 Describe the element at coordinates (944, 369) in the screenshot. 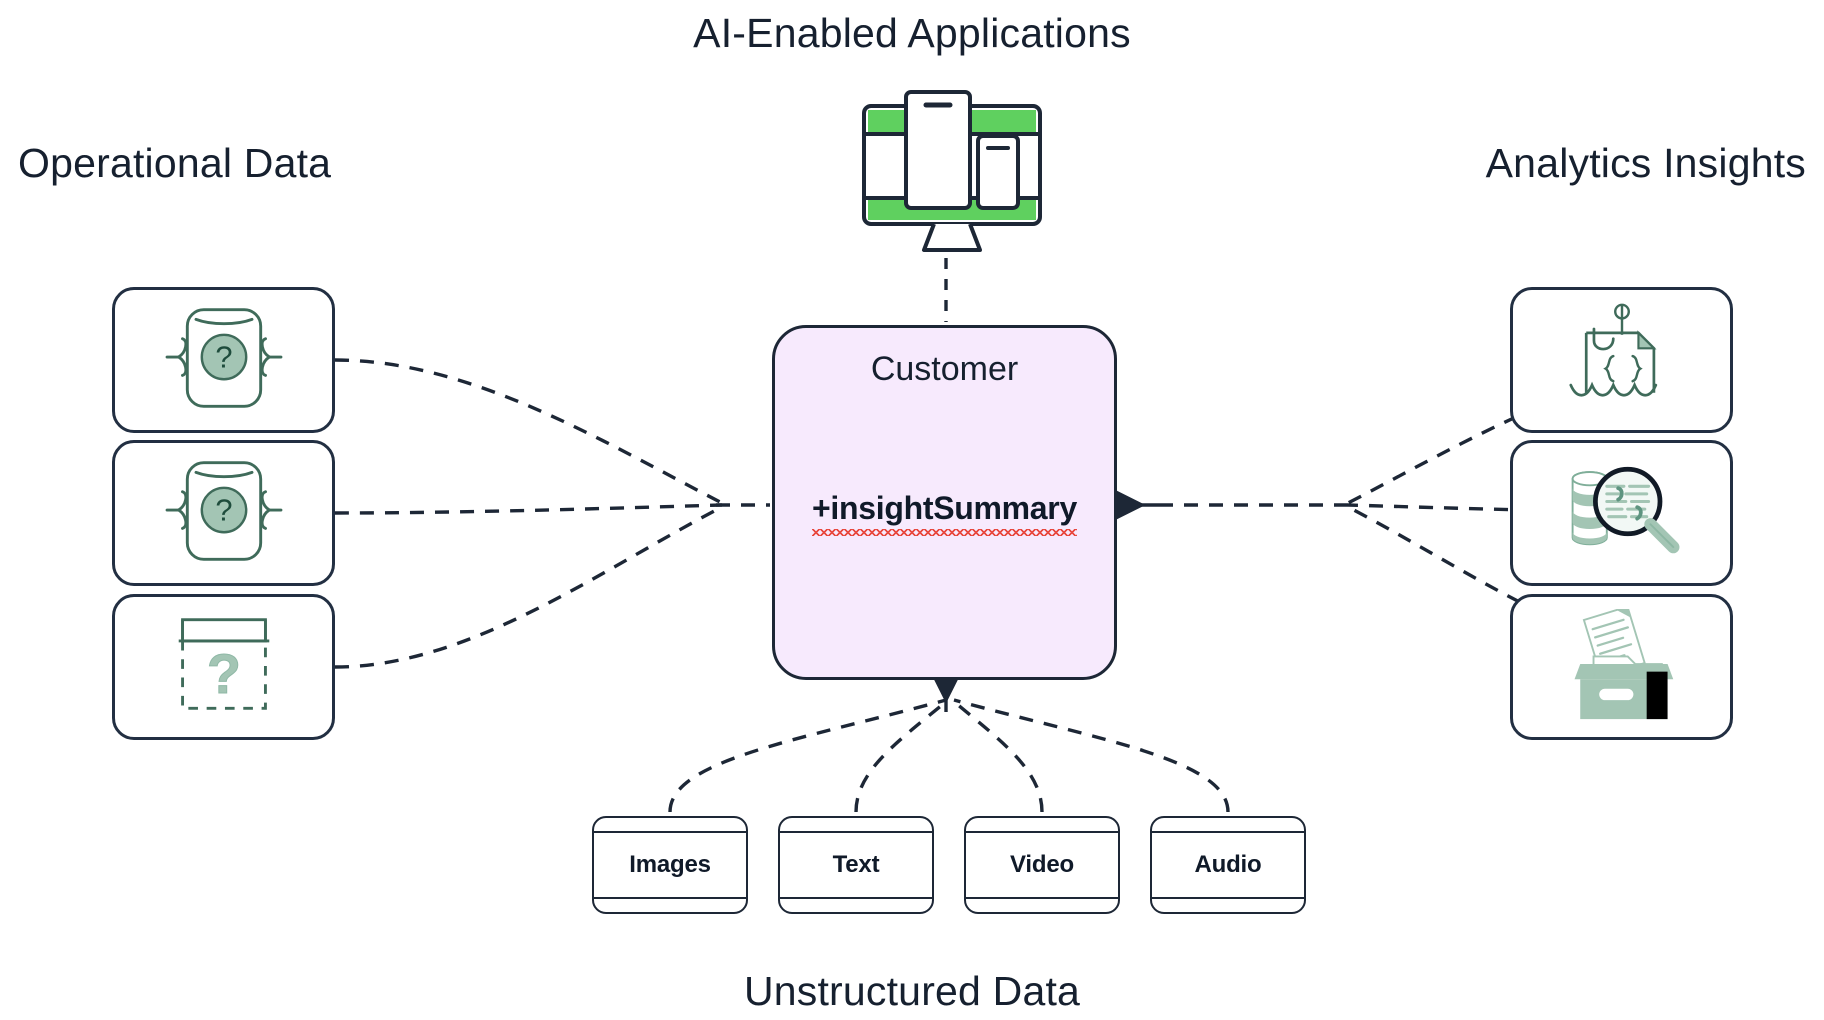

I see `entity-title: Customer` at that location.